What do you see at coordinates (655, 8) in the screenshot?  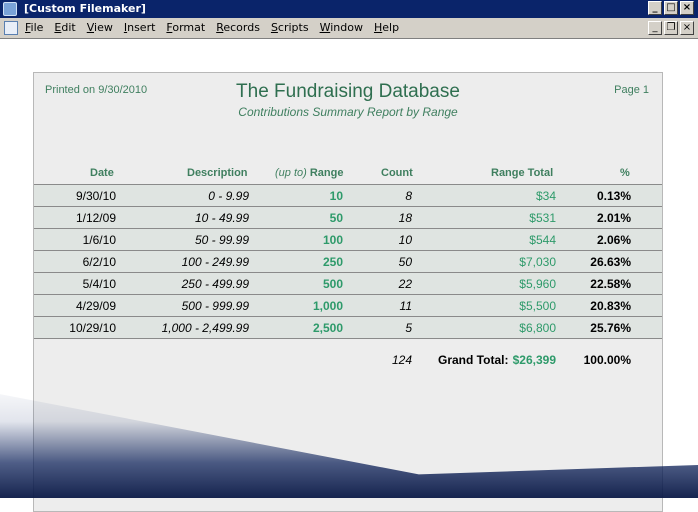 I see `minimize-button: _` at bounding box center [655, 8].